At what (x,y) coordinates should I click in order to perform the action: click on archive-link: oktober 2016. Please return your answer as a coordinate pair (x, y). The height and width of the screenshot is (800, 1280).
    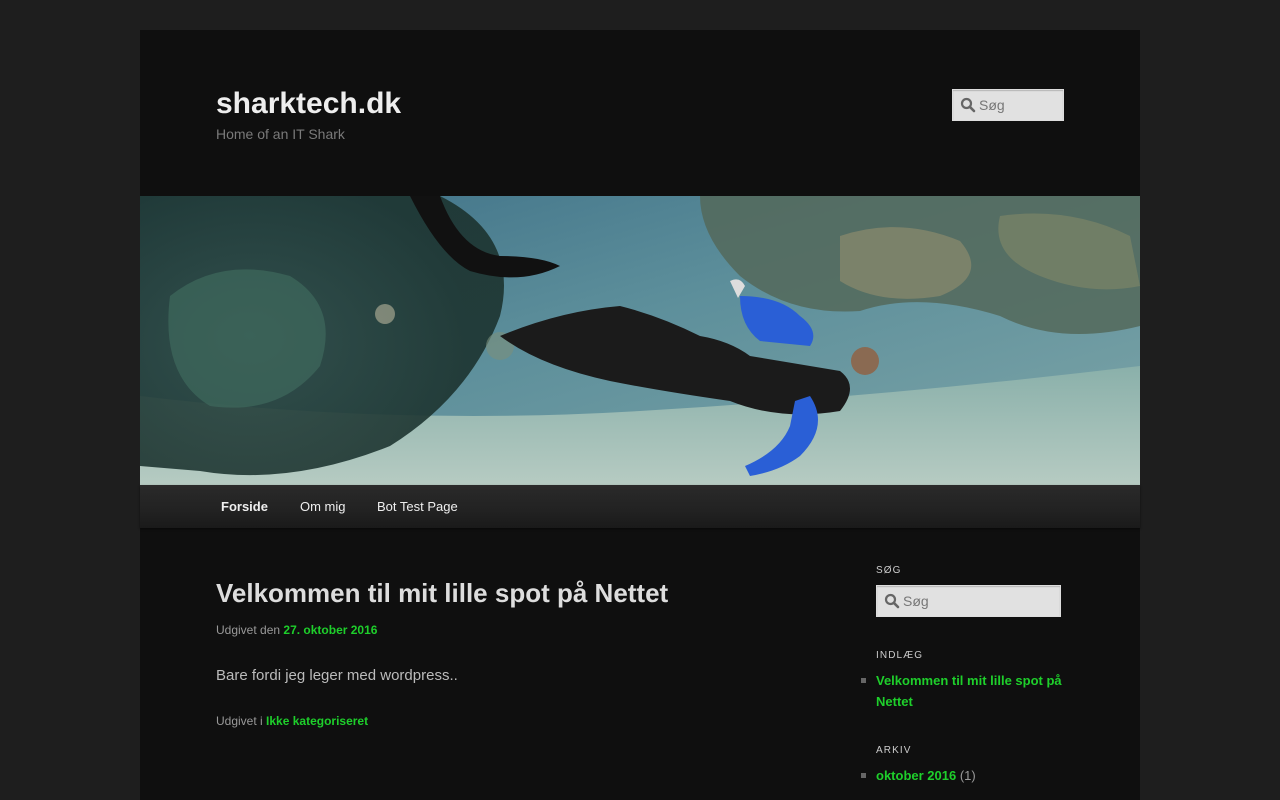
    Looking at the image, I should click on (916, 775).